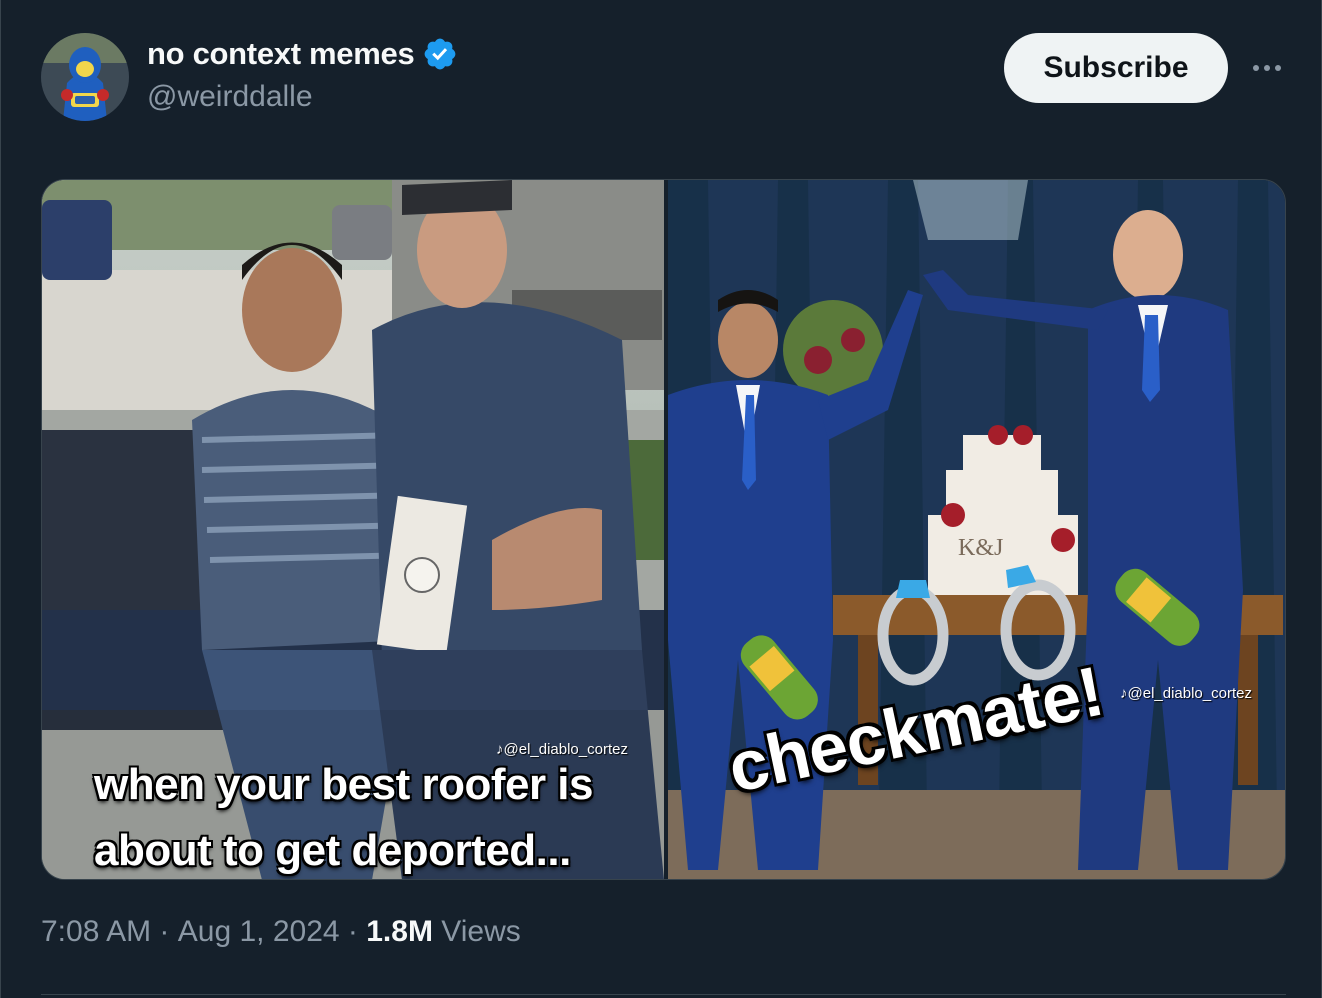 Image resolution: width=1322 pixels, height=998 pixels. Describe the element at coordinates (343, 784) in the screenshot. I see `meme-caption-line1: when your best roofer is` at that location.